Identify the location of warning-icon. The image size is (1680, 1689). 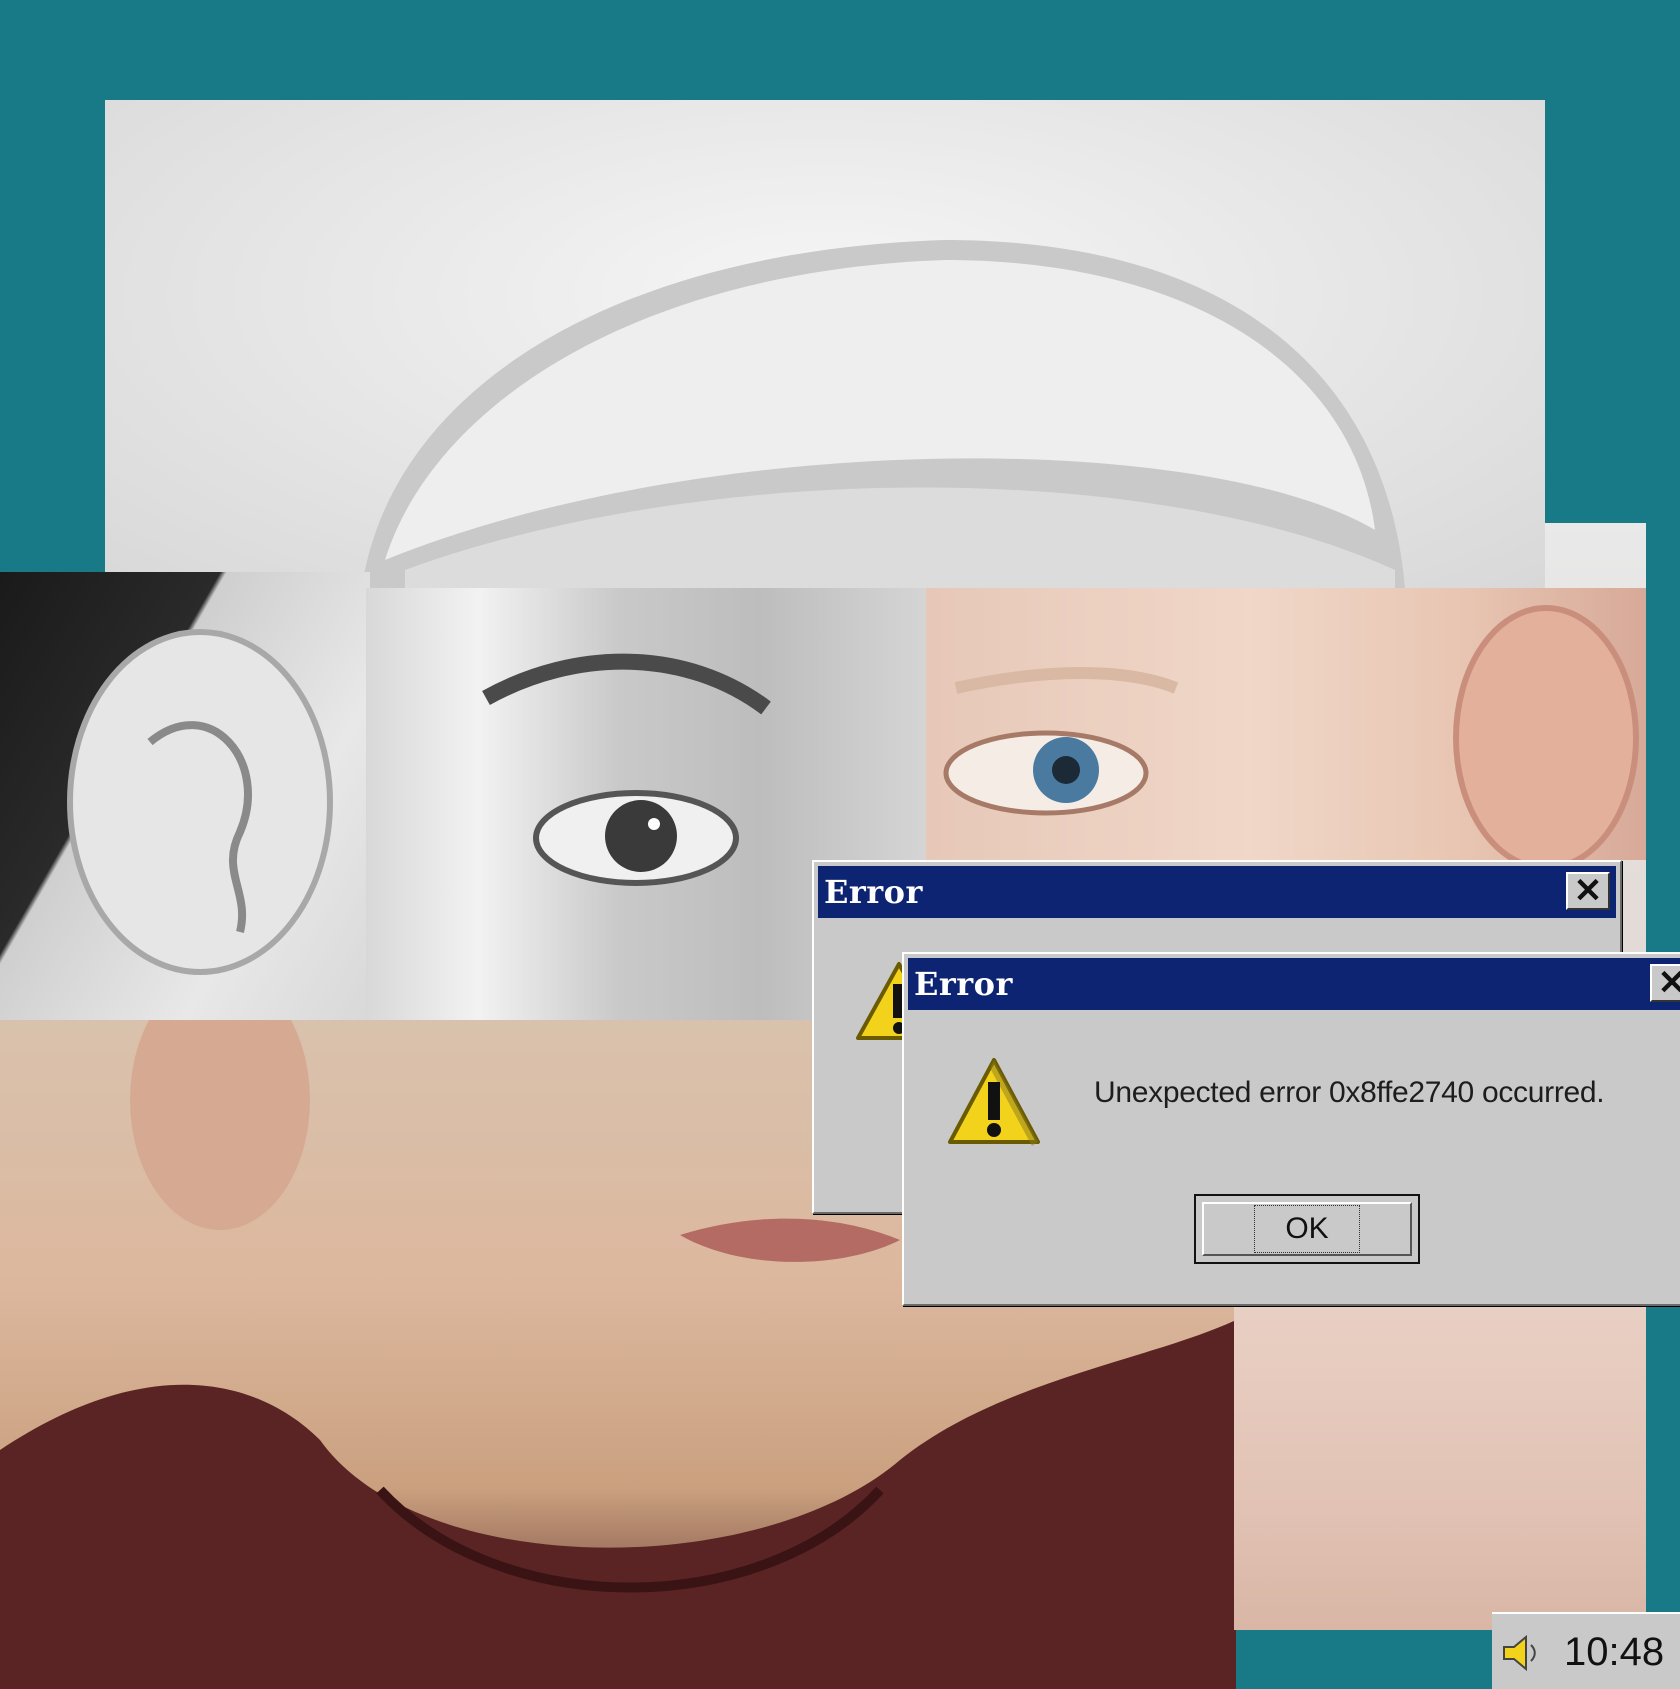
(994, 1102).